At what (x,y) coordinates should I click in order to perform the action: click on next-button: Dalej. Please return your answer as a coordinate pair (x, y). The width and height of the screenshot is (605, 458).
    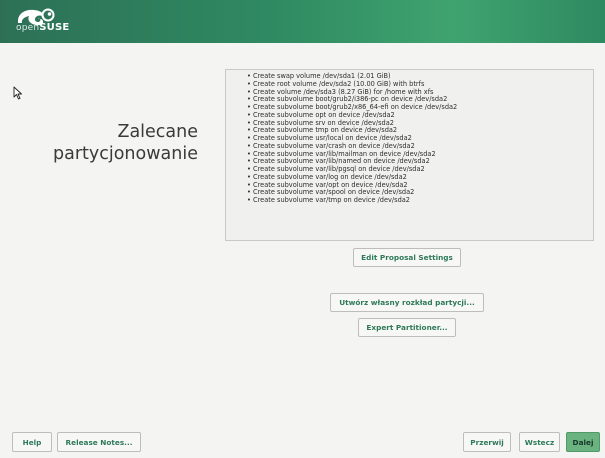
    Looking at the image, I should click on (583, 442).